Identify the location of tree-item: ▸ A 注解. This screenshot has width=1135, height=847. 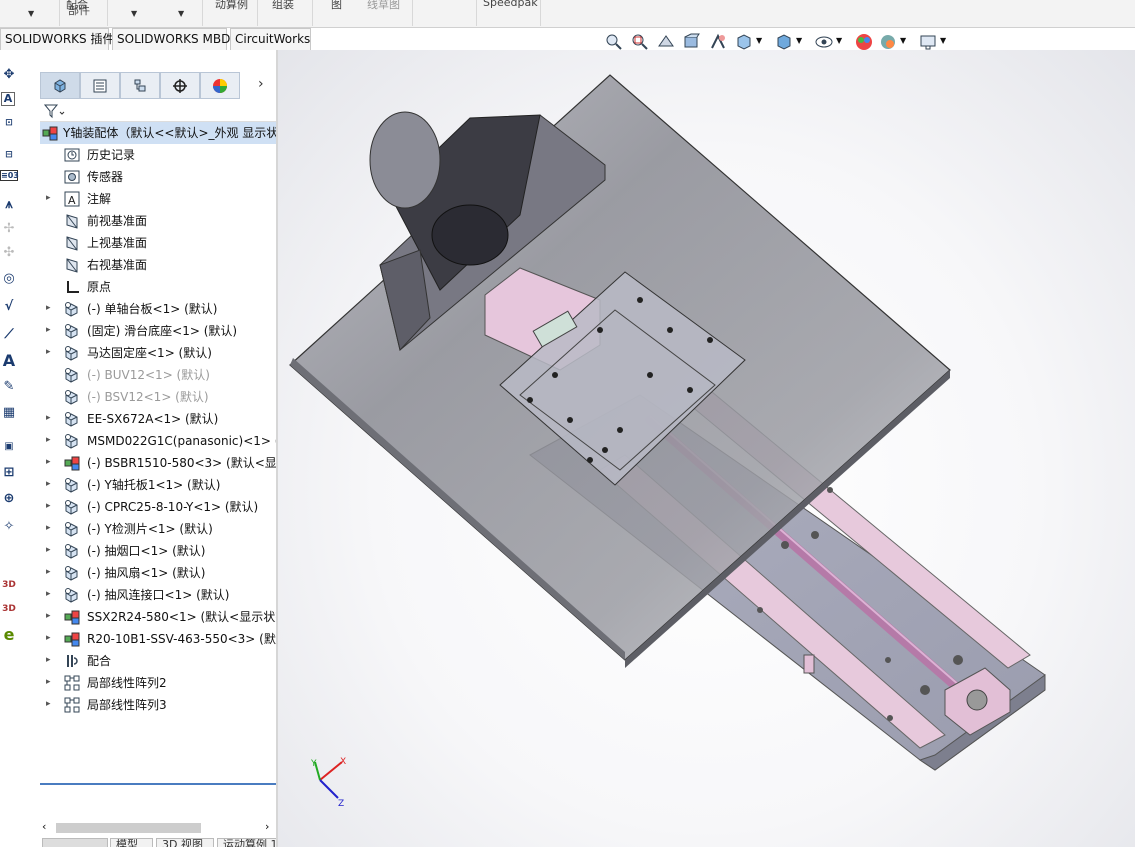
(158, 199).